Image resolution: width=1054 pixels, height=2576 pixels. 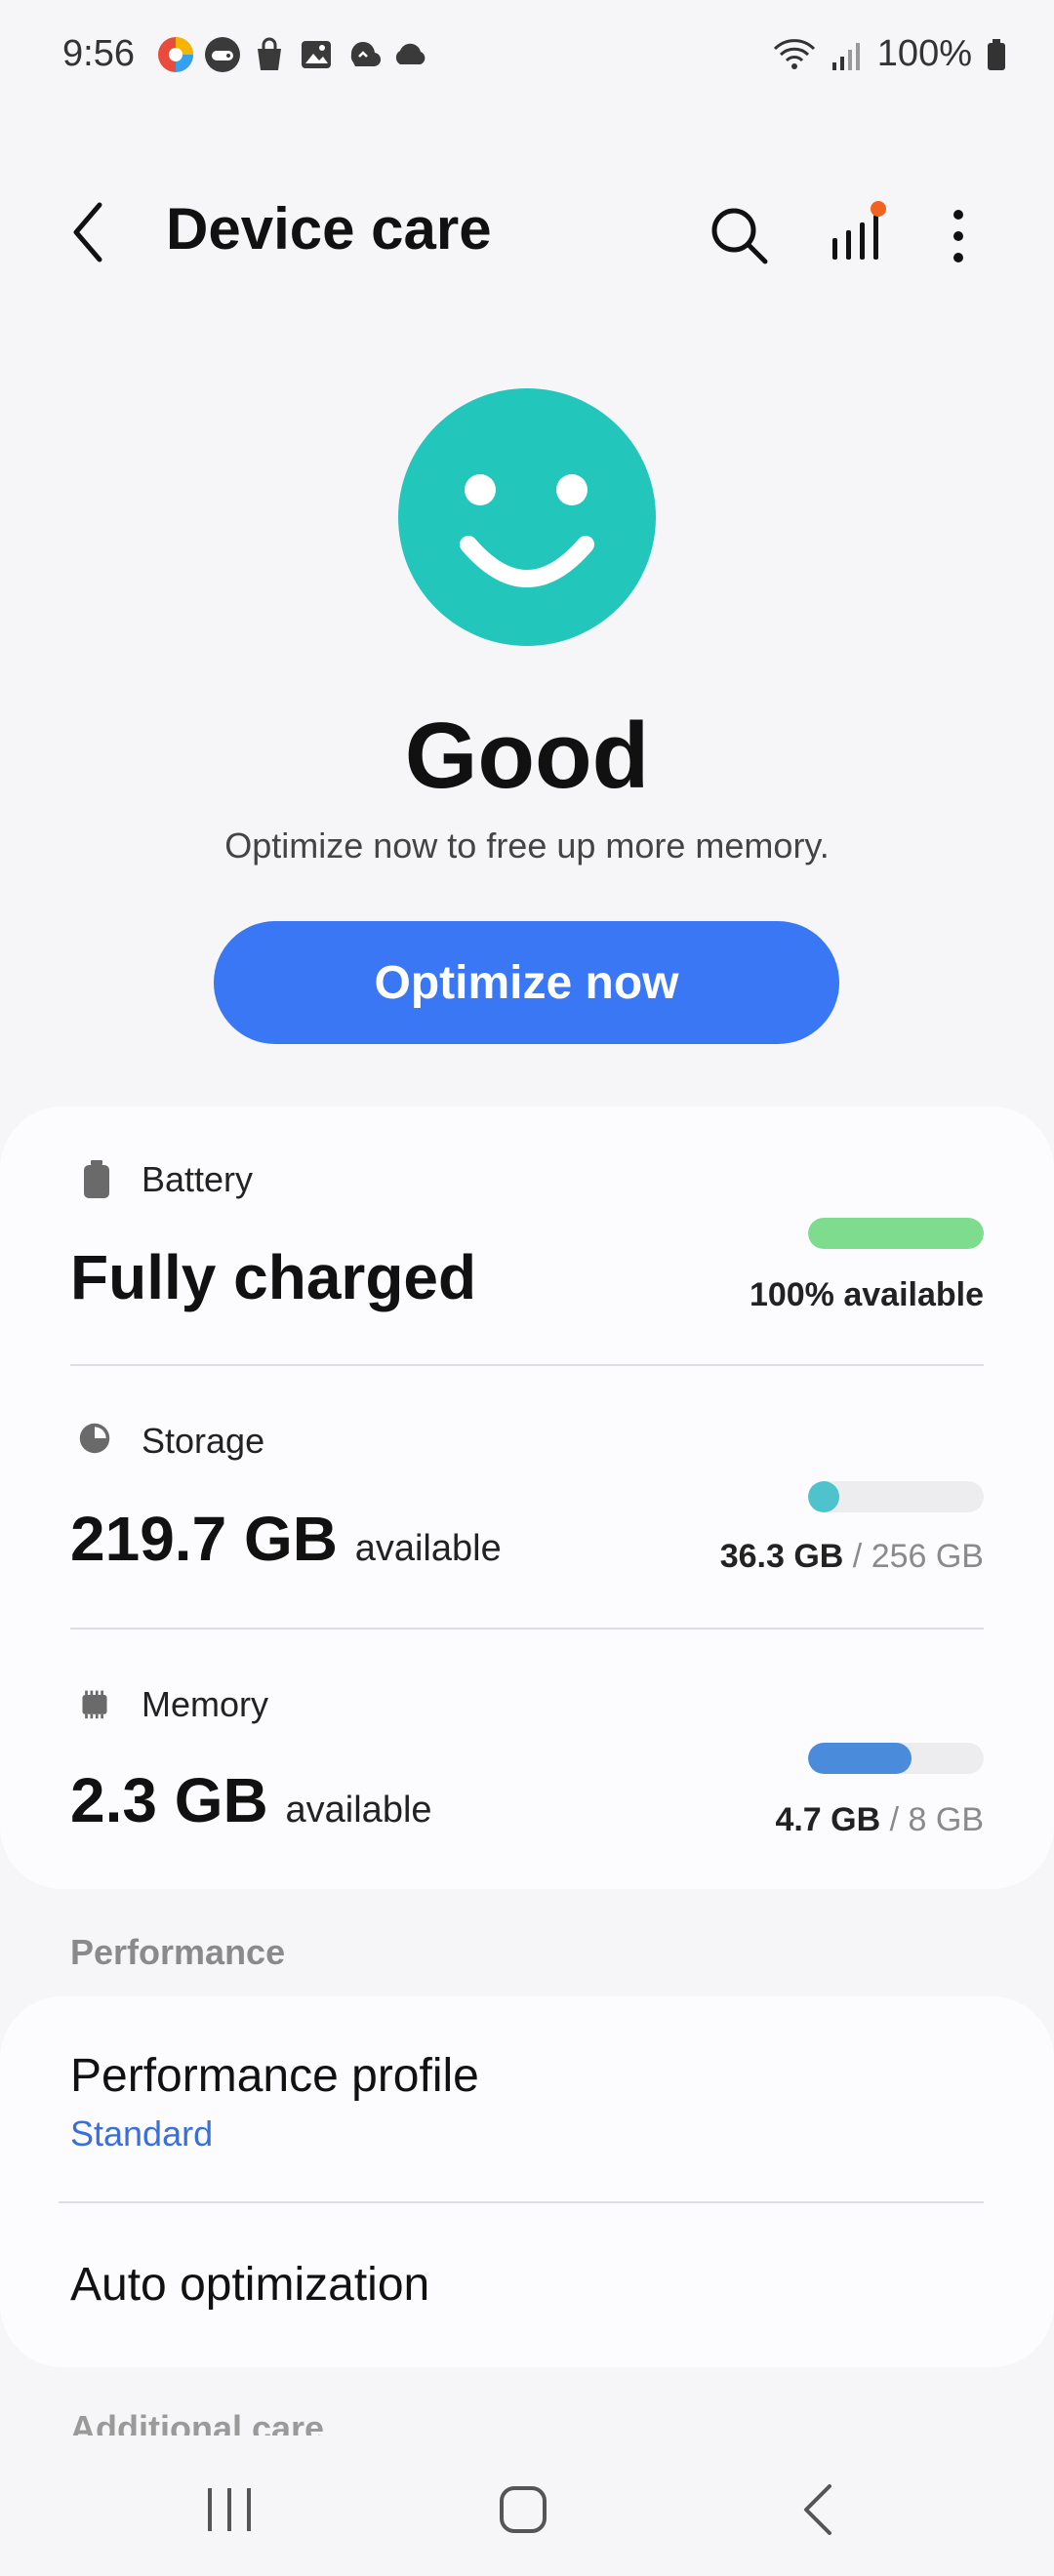 I want to click on performance-profile-title: Performance profile, so click(x=274, y=2076).